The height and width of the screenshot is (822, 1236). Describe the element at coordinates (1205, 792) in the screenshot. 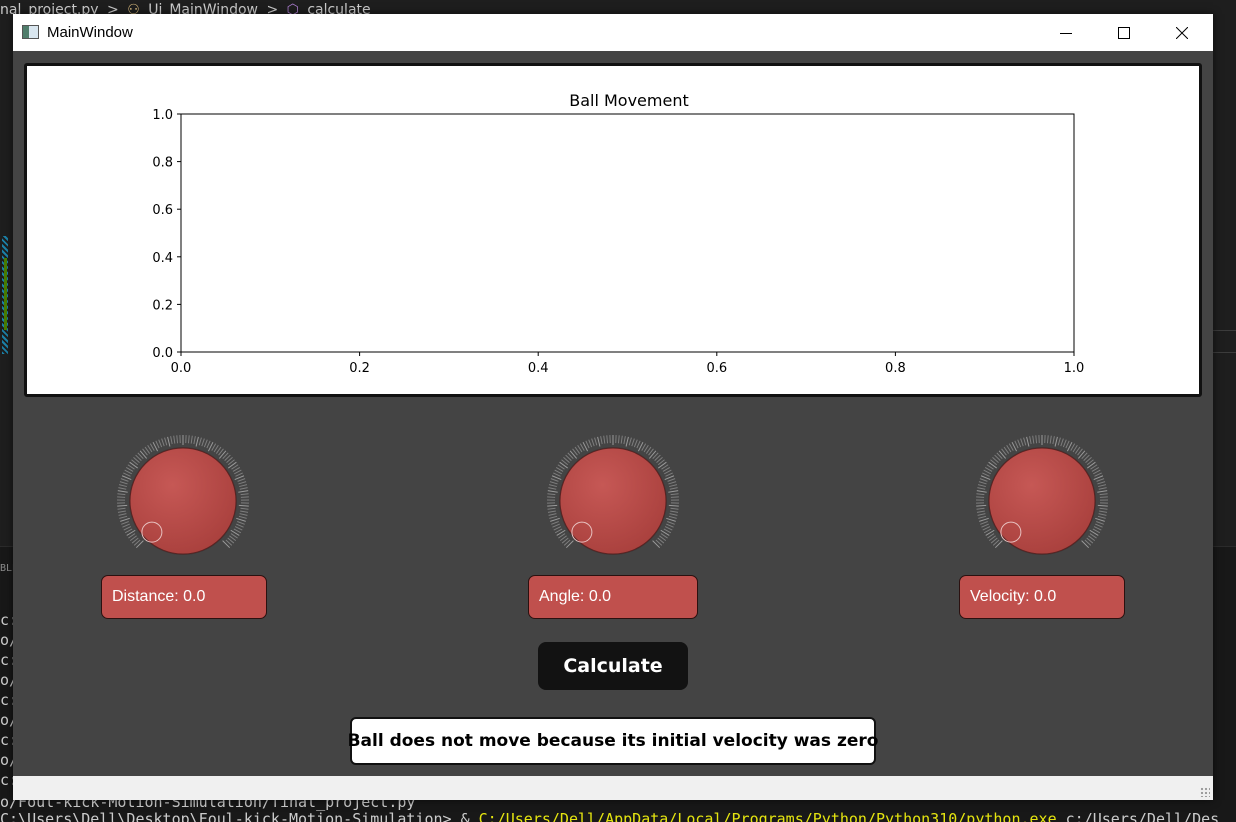

I see `size-grip-icon` at that location.